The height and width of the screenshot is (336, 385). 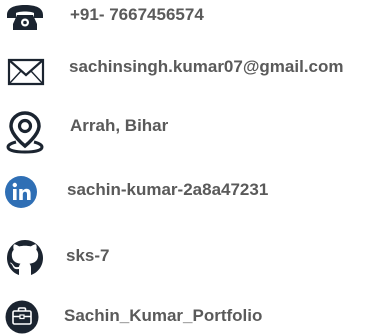 I want to click on phone-icon, so click(x=25, y=17).